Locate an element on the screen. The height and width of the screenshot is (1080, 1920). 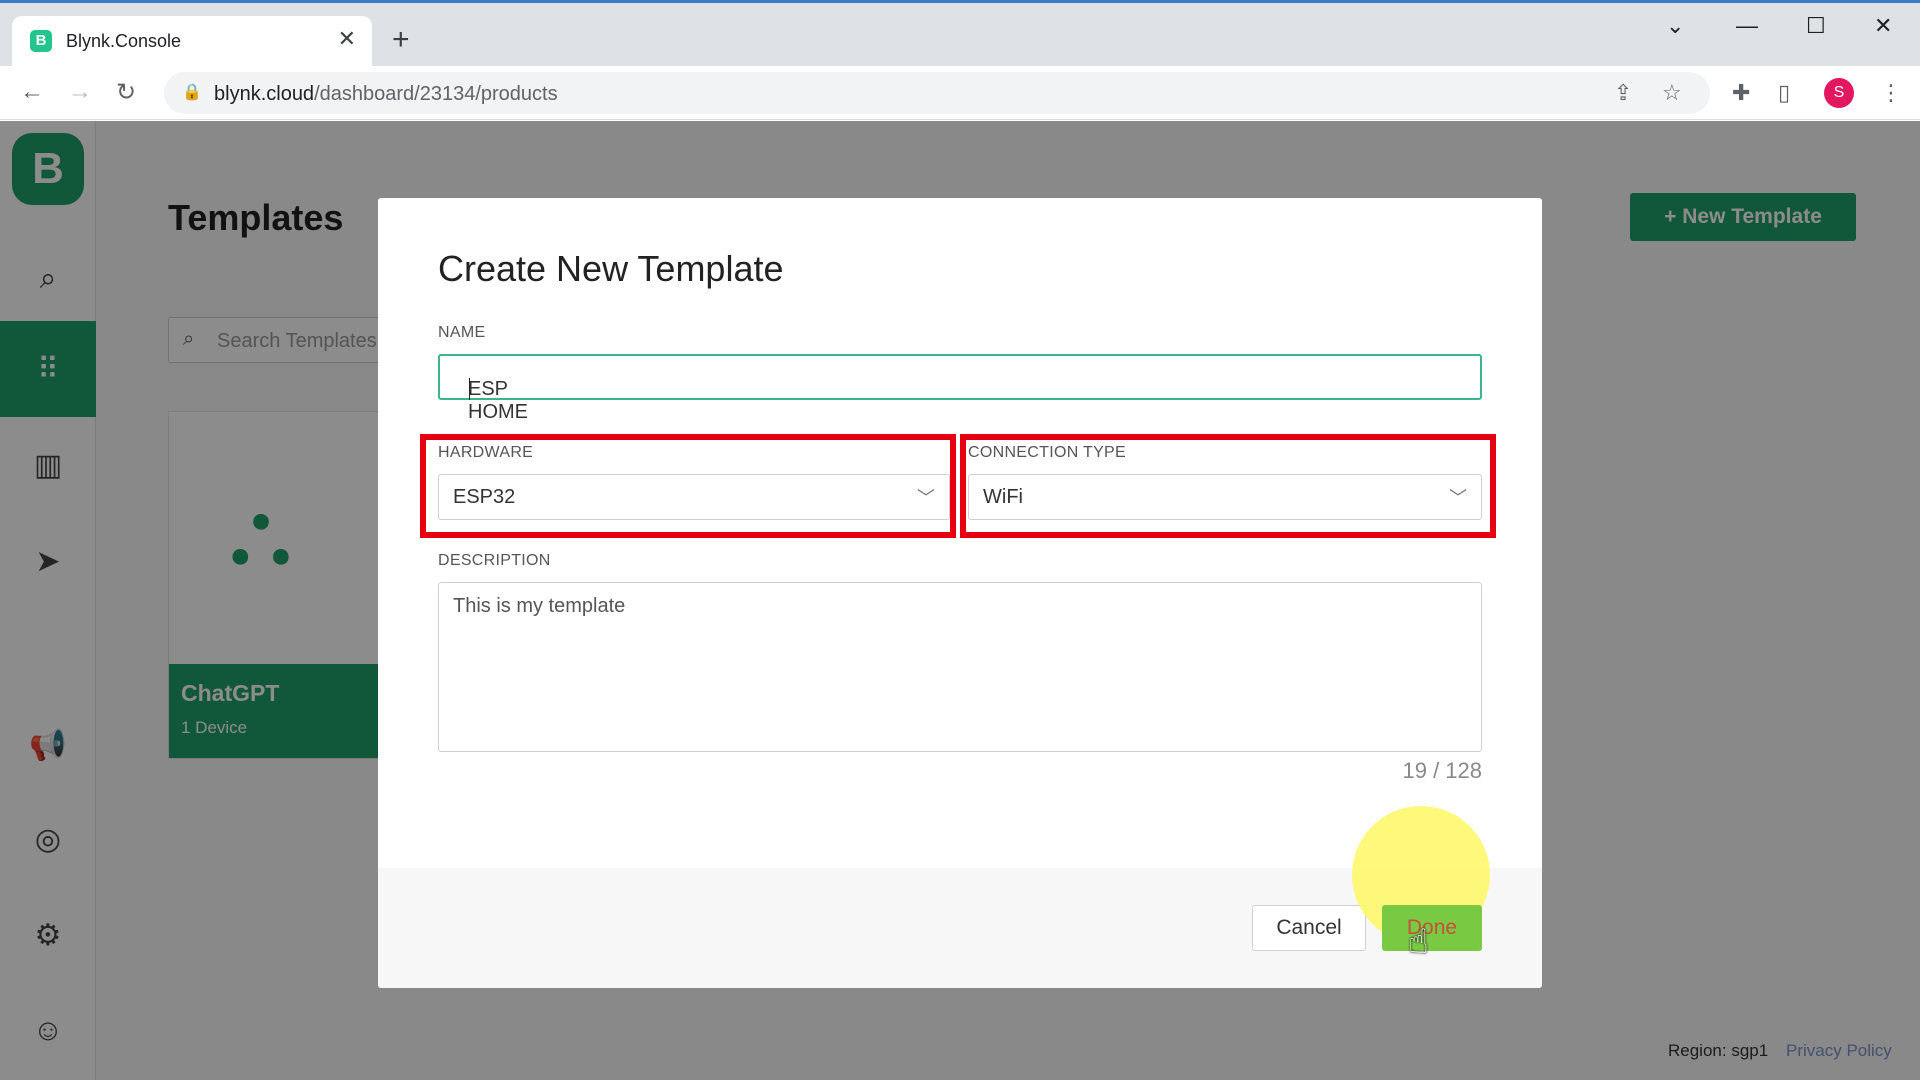
minimize-icon: — is located at coordinates (1747, 26).